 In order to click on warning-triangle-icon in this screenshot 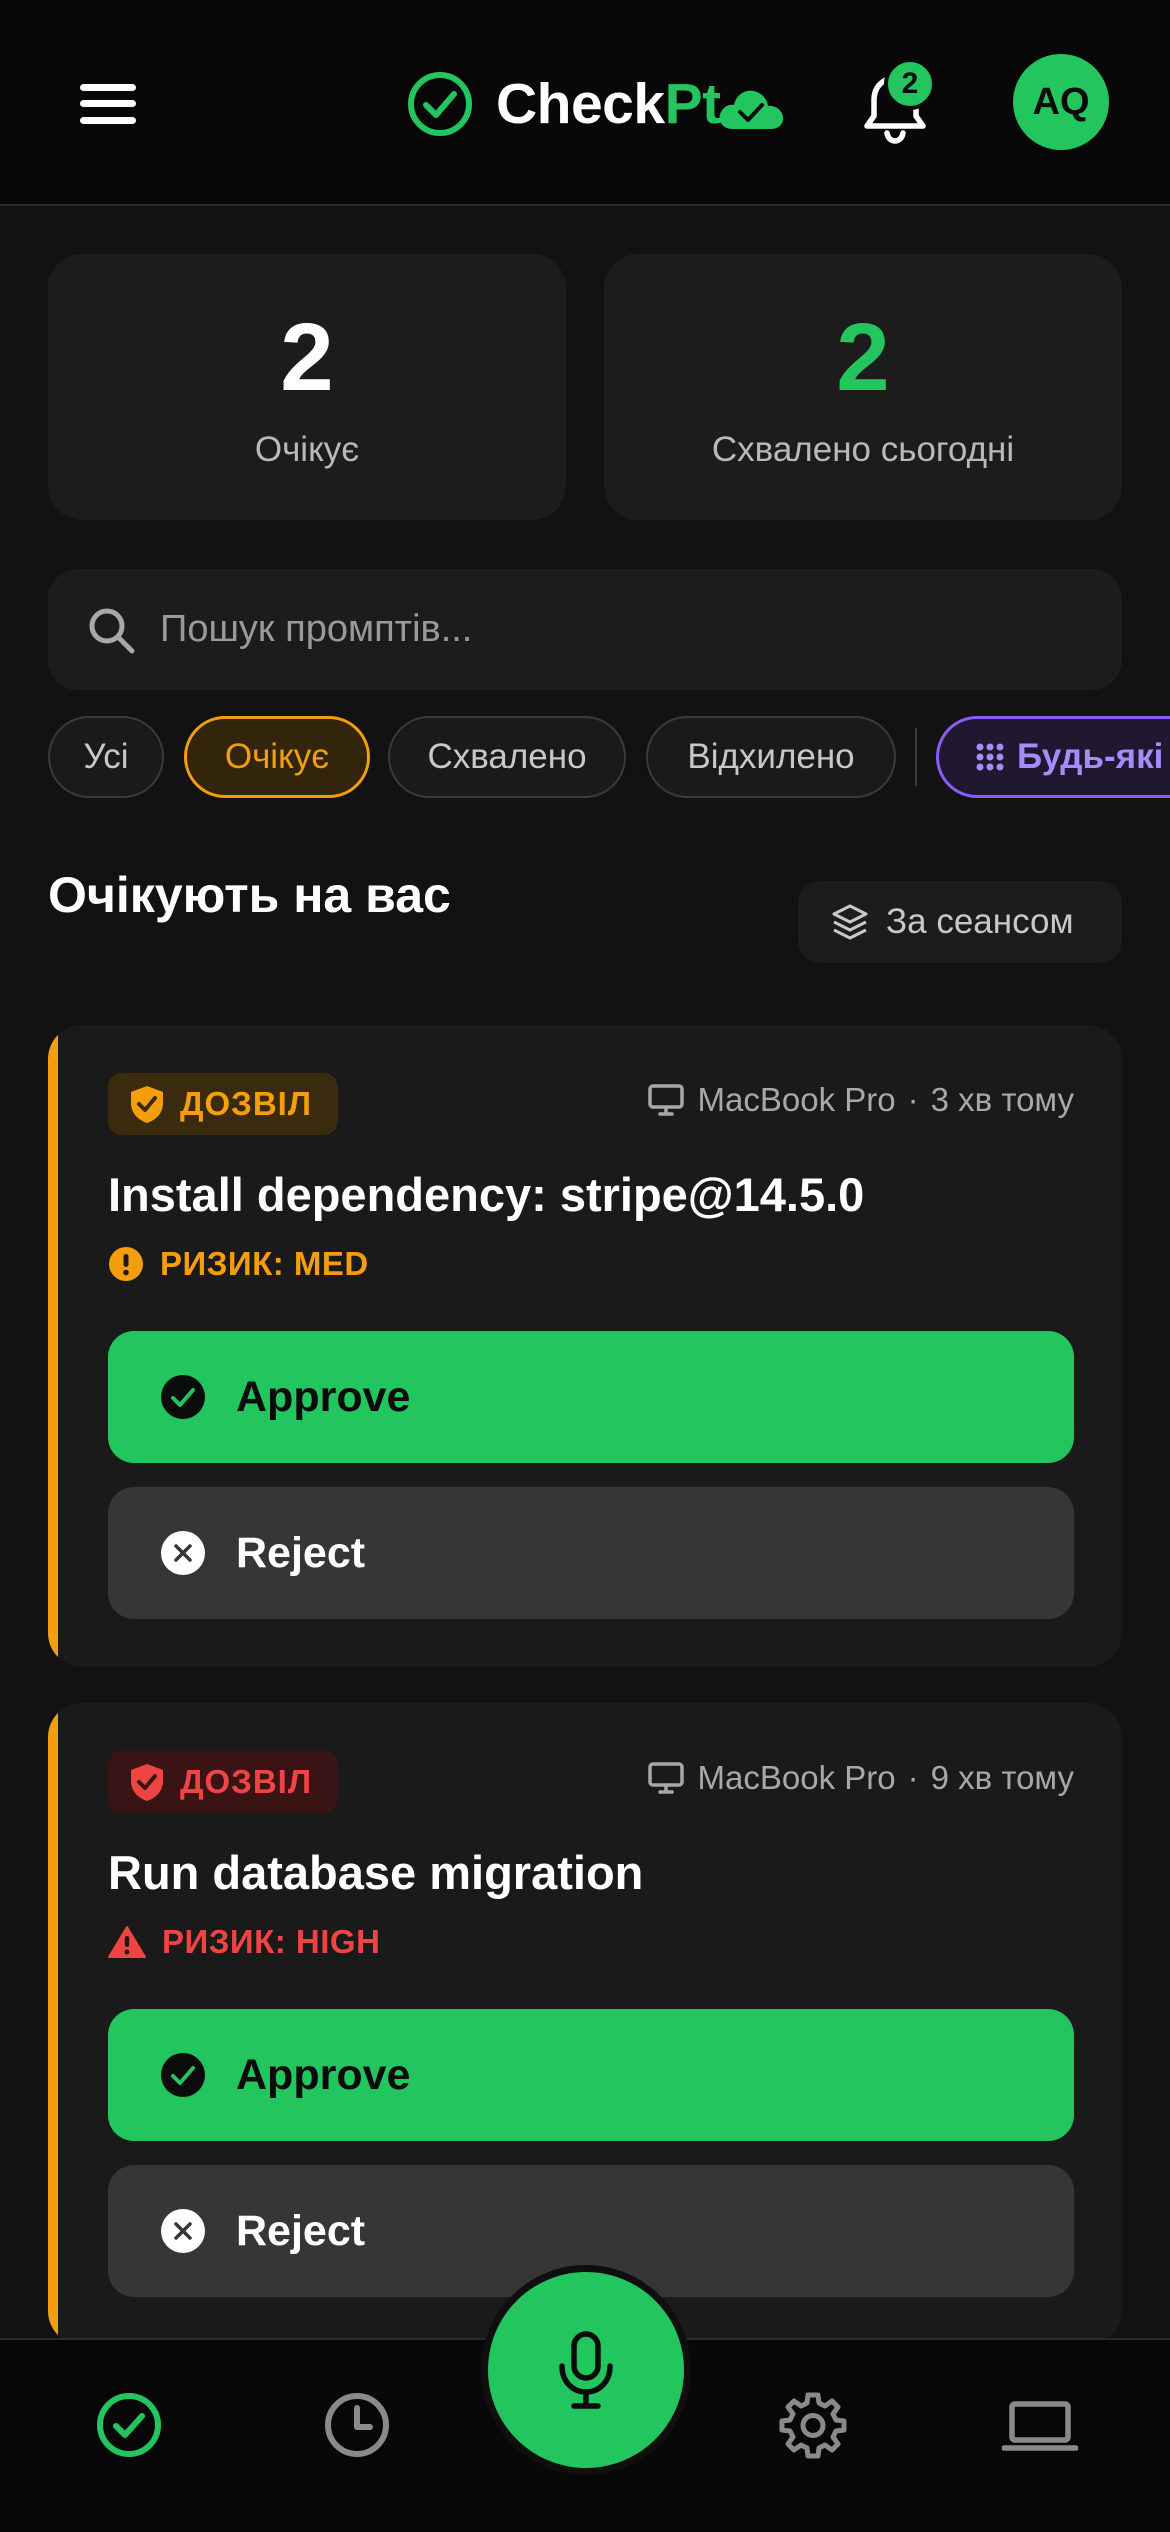, I will do `click(127, 1942)`.